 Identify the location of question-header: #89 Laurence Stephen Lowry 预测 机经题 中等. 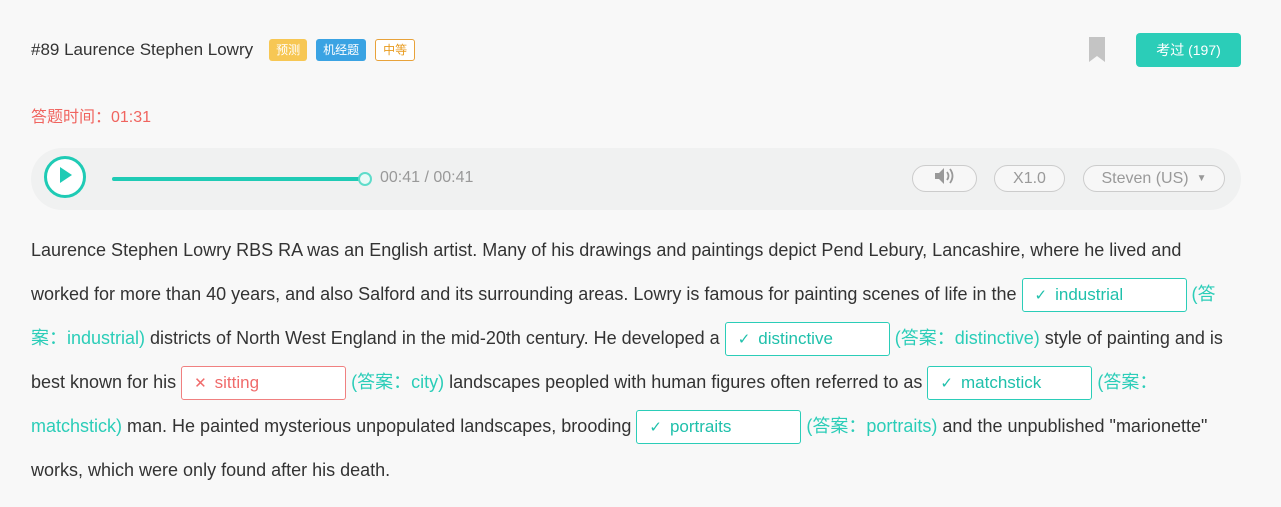
(227, 50).